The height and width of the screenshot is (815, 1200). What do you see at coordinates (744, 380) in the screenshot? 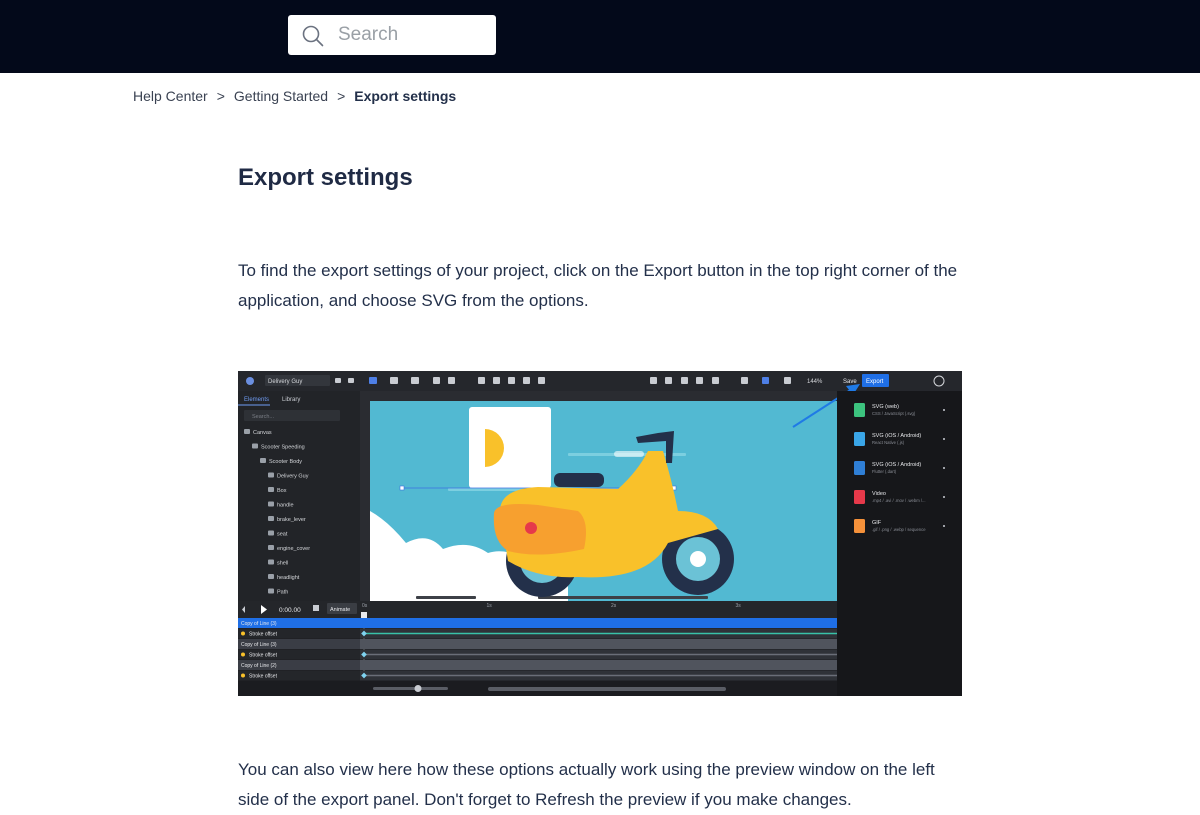
I see `magnet-icon` at bounding box center [744, 380].